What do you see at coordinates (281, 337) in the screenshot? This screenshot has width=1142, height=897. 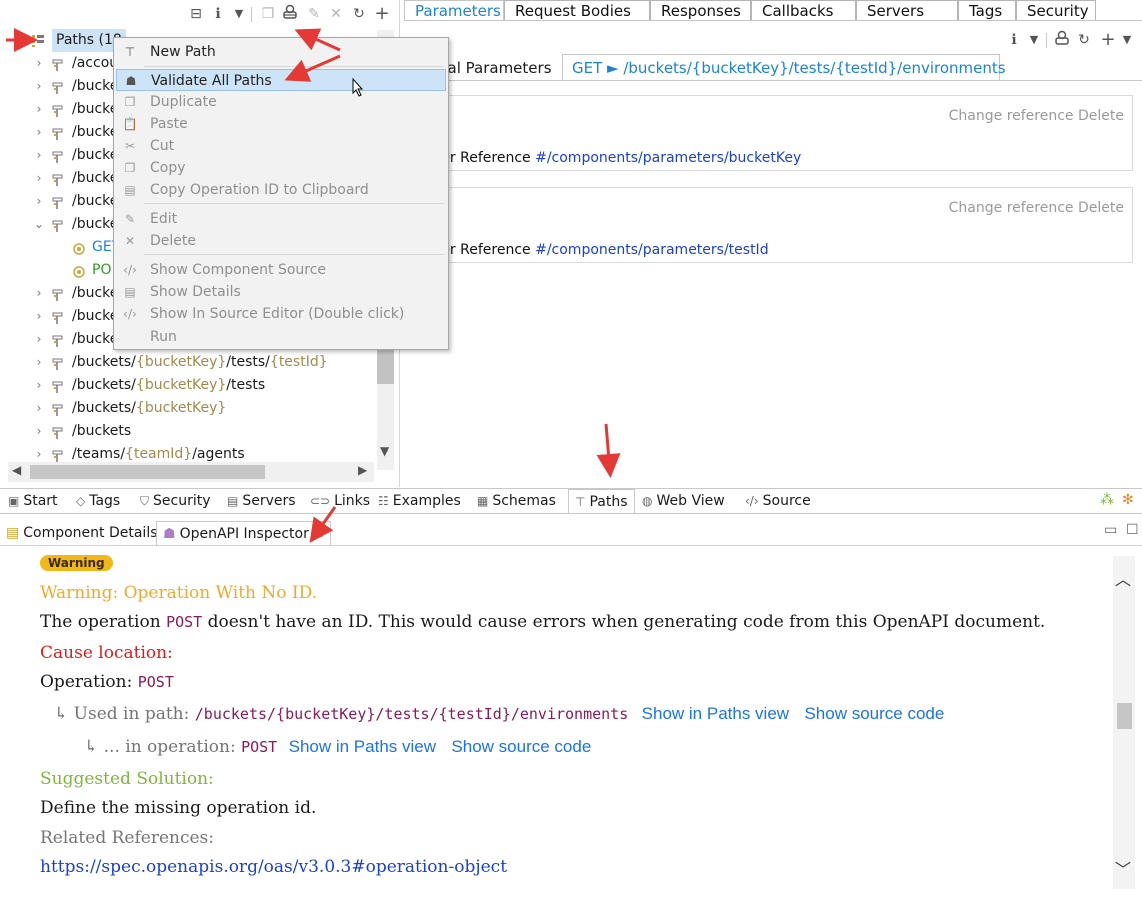 I see `menu-item-run: Run` at bounding box center [281, 337].